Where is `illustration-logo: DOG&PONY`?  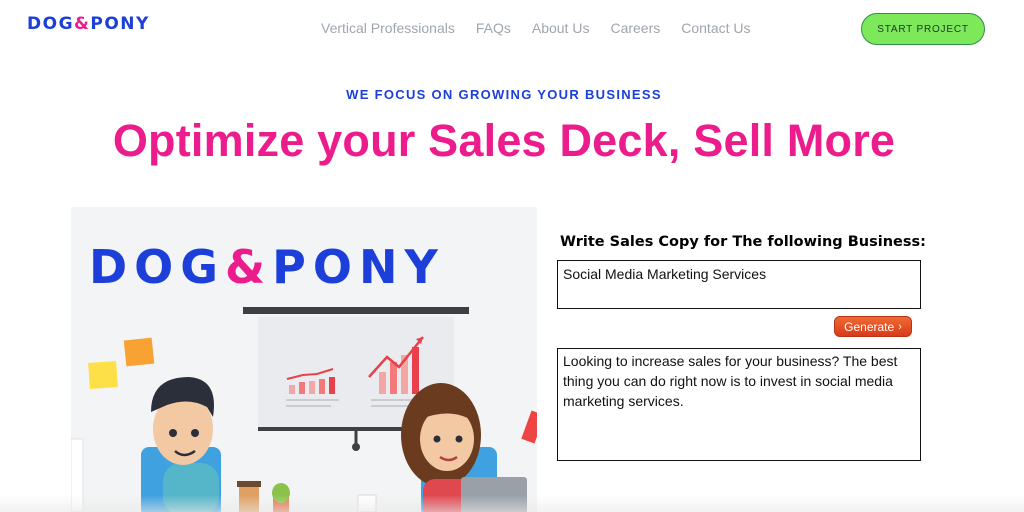 illustration-logo: DOG&PONY is located at coordinates (267, 267).